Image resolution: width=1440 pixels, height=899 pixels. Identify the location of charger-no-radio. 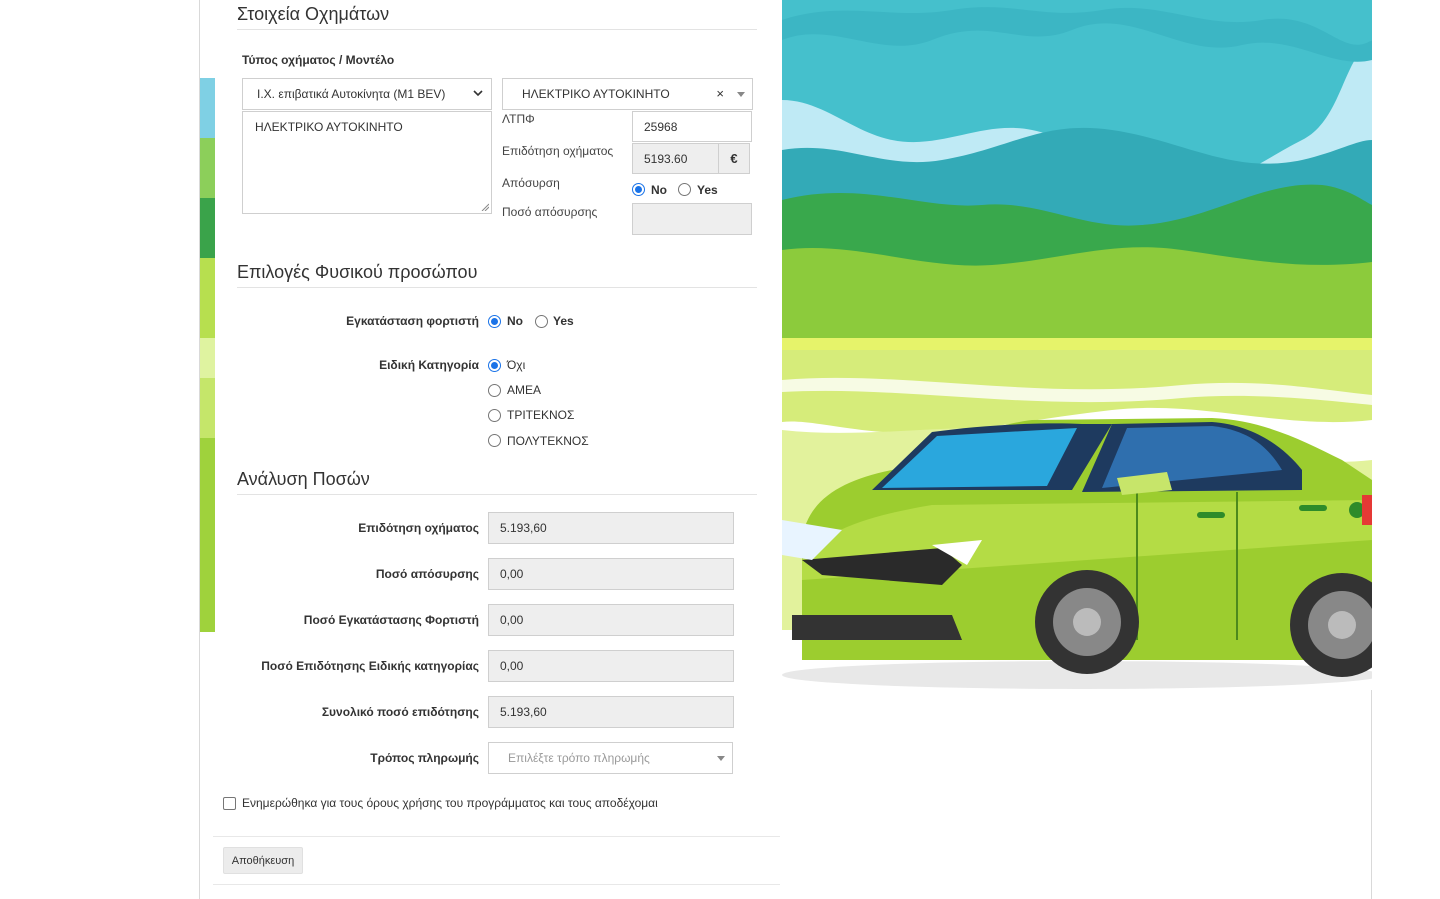
(494, 321).